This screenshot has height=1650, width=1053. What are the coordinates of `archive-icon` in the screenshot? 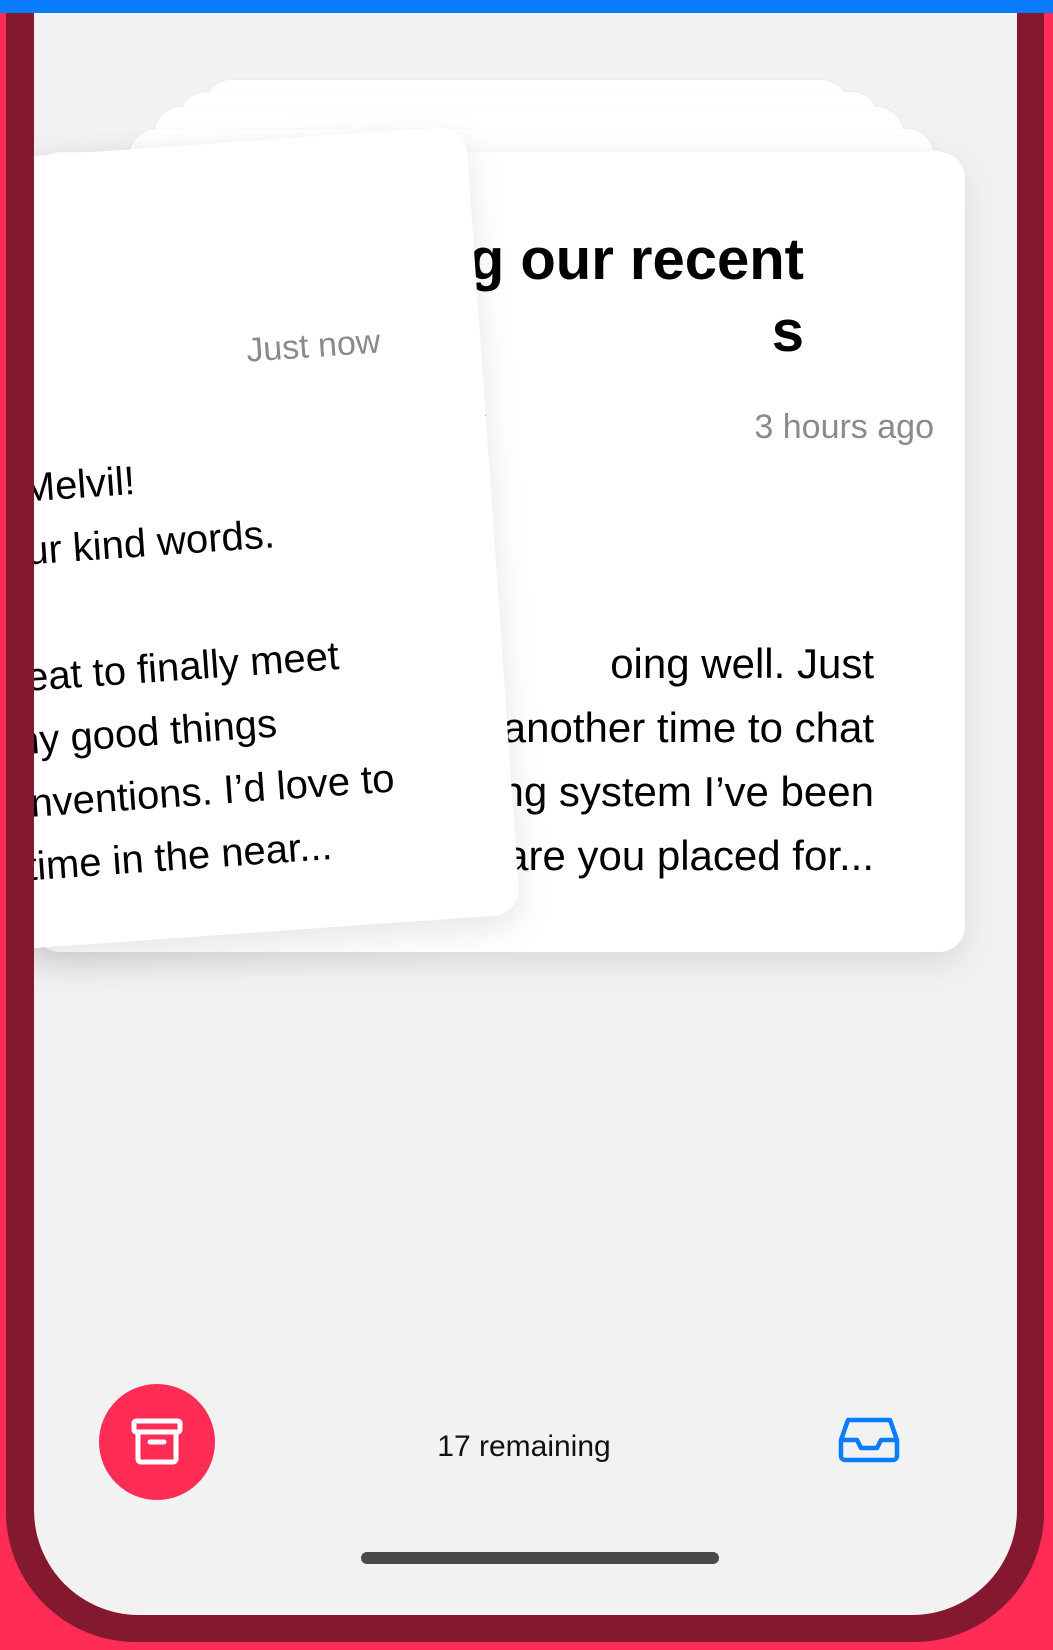 It's located at (157, 1441).